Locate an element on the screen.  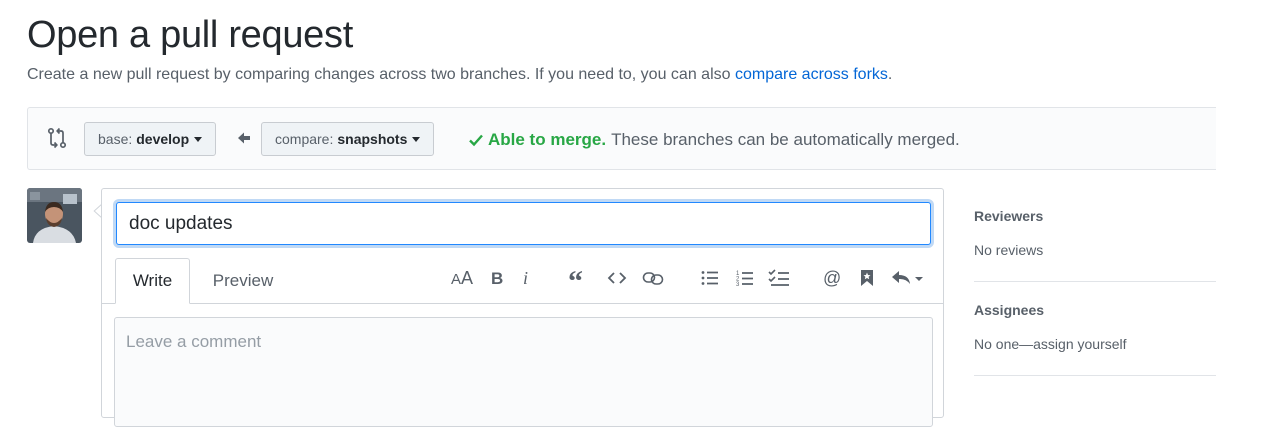
assignees-value: No one—assign yourself is located at coordinates (1050, 344).